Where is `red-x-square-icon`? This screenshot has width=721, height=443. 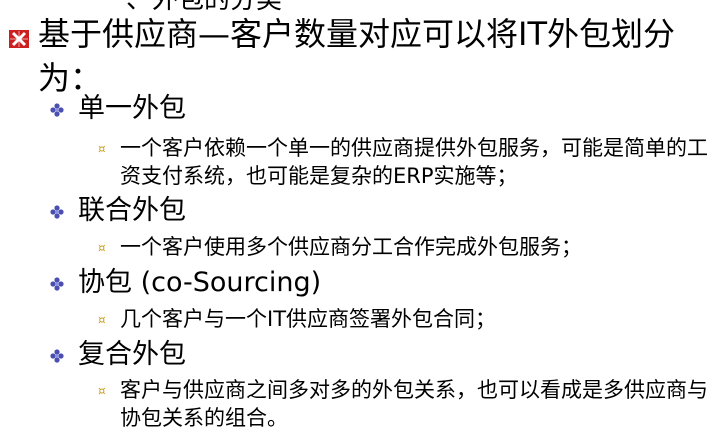
red-x-square-icon is located at coordinates (19, 39).